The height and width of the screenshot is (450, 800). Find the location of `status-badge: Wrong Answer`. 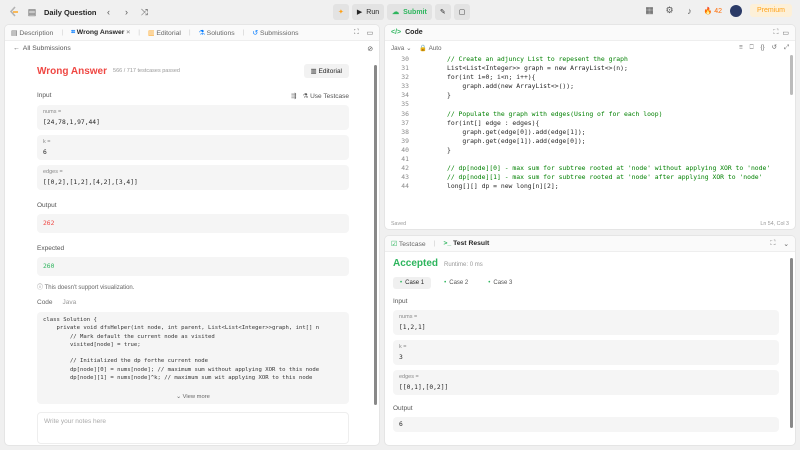

status-badge: Wrong Answer is located at coordinates (72, 71).